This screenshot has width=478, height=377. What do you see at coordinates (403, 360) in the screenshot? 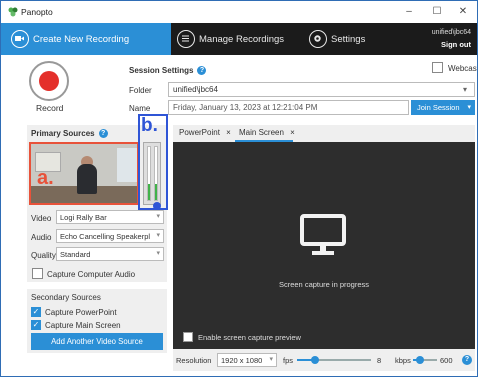
I see `kbps-label: kbps` at bounding box center [403, 360].